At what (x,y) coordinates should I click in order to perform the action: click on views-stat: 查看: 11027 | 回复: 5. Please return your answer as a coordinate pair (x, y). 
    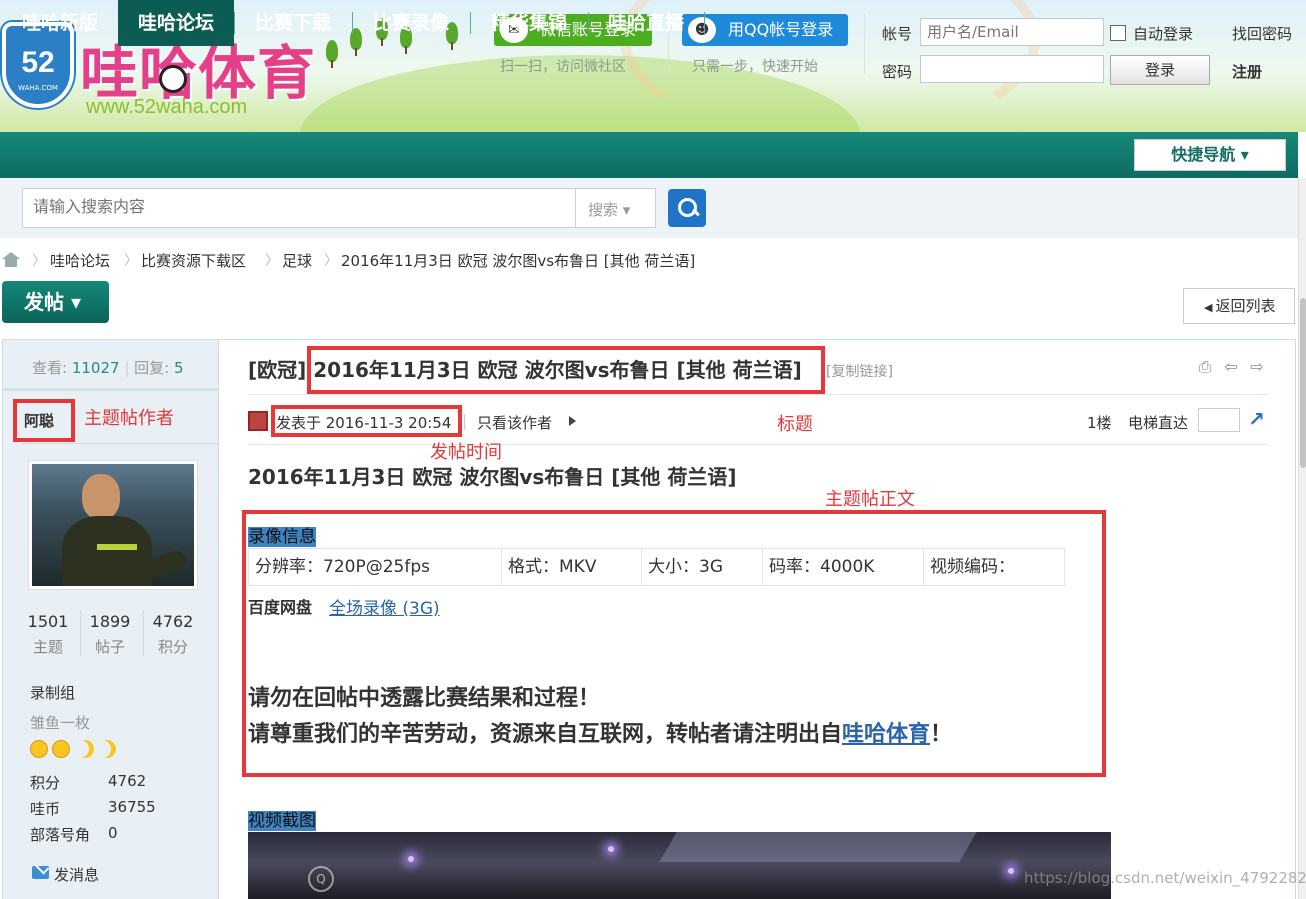
    Looking at the image, I should click on (108, 367).